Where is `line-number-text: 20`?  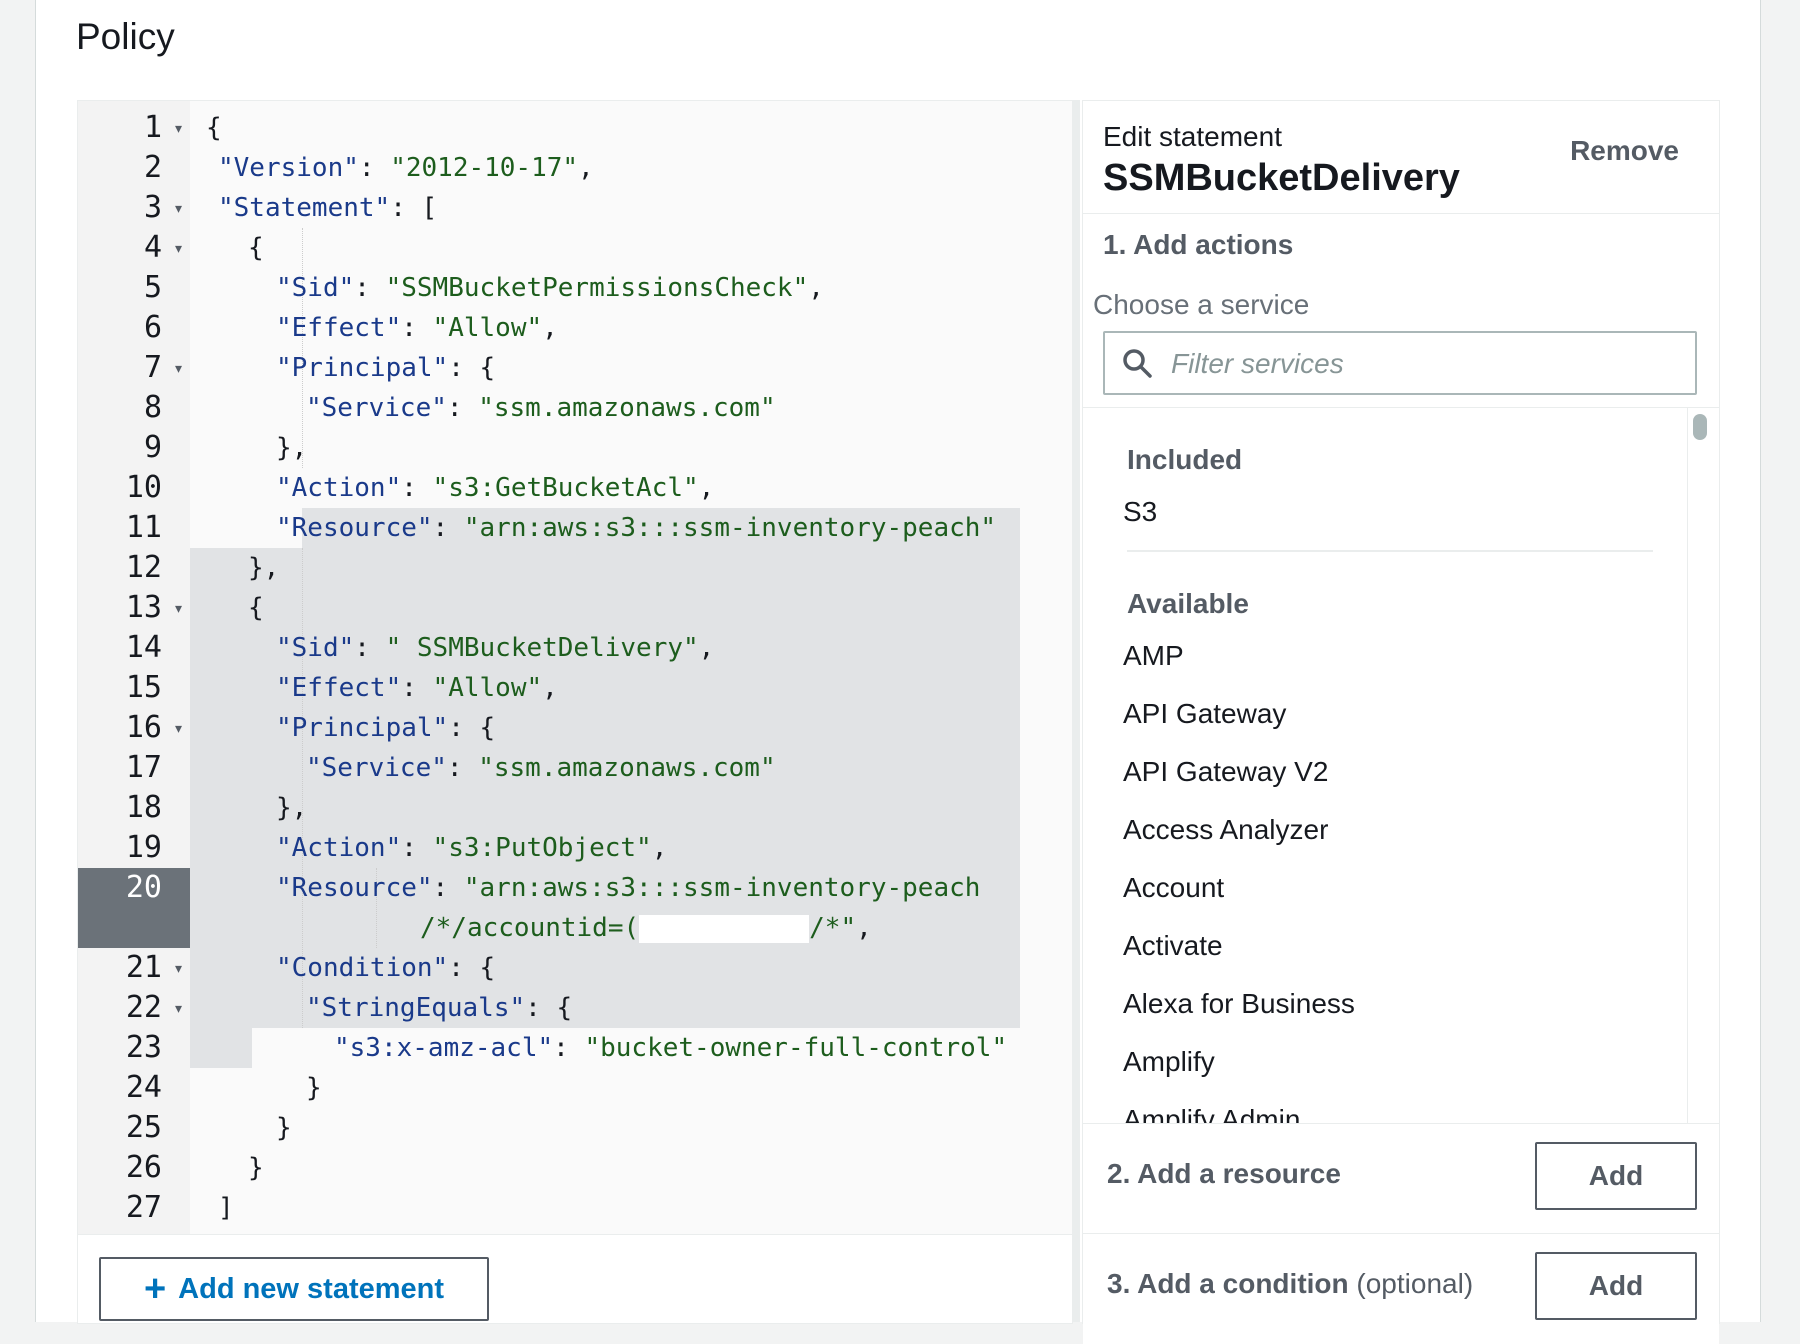 line-number-text: 20 is located at coordinates (143, 887).